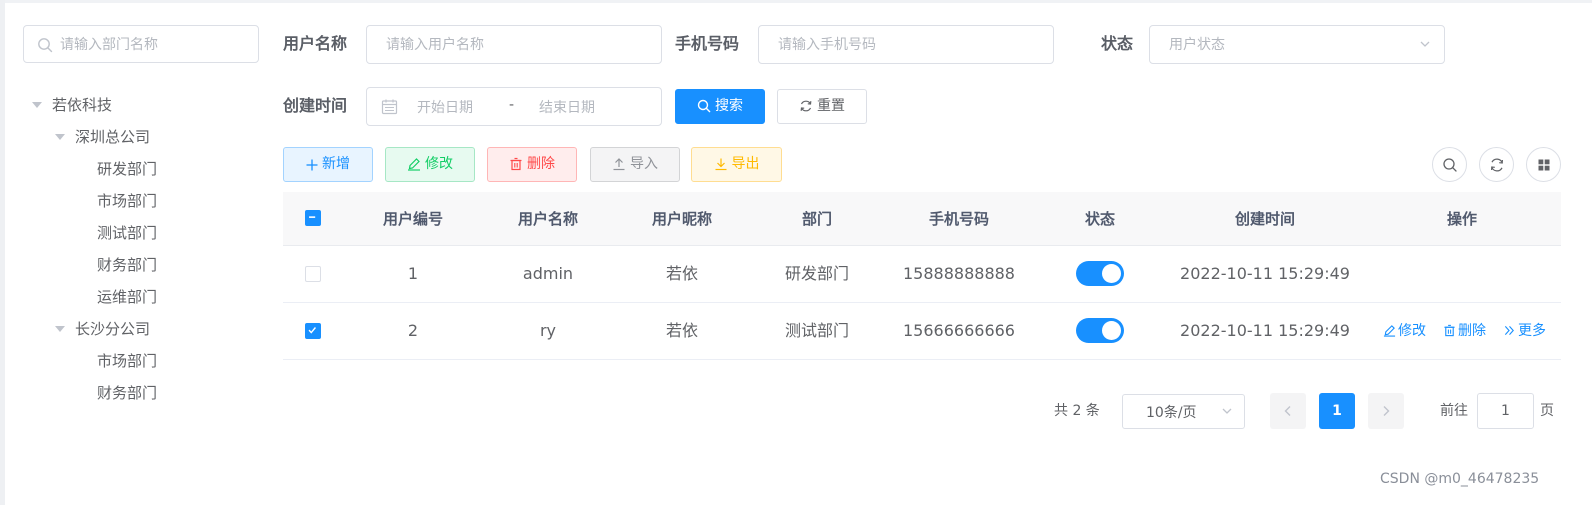  I want to click on row-more-link: 更多, so click(1524, 331).